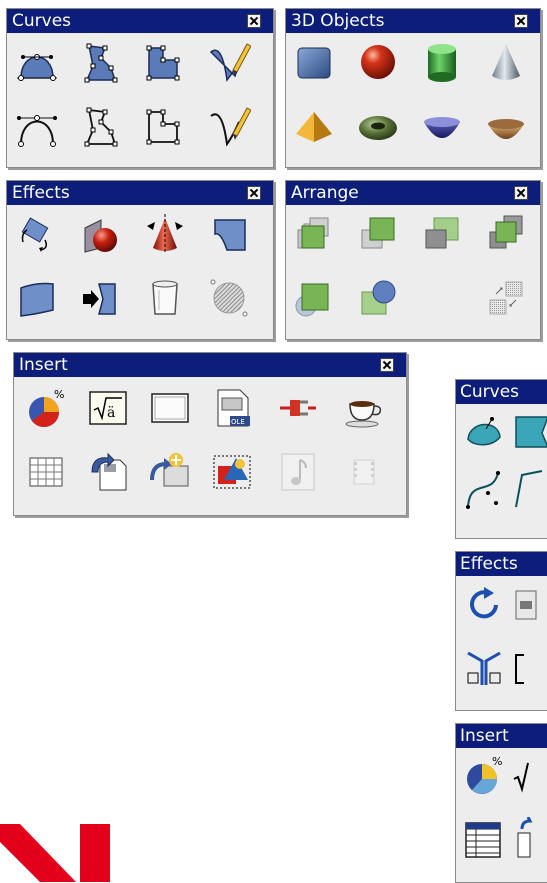 Image resolution: width=547 pixels, height=883 pixels. Describe the element at coordinates (442, 62) in the screenshot. I see `cylinder-icon` at that location.